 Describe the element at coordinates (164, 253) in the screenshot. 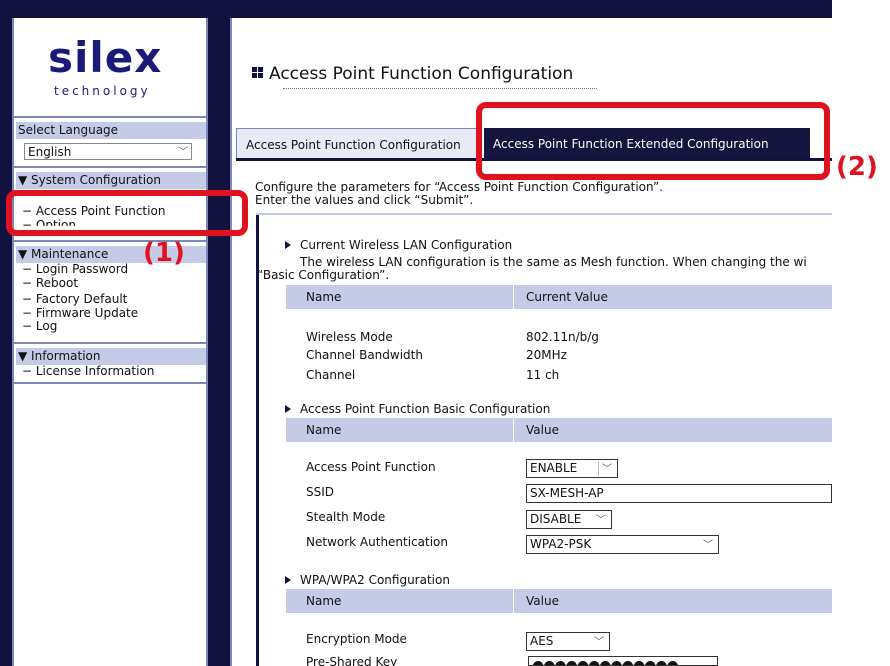

I see `callout-label-1: (1)` at that location.